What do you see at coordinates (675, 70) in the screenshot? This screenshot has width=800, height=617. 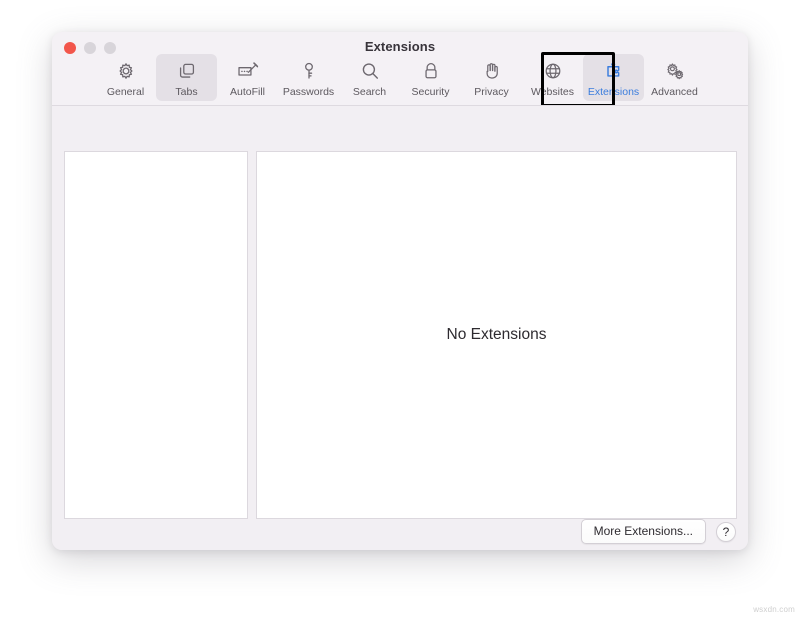 I see `gears-icon` at bounding box center [675, 70].